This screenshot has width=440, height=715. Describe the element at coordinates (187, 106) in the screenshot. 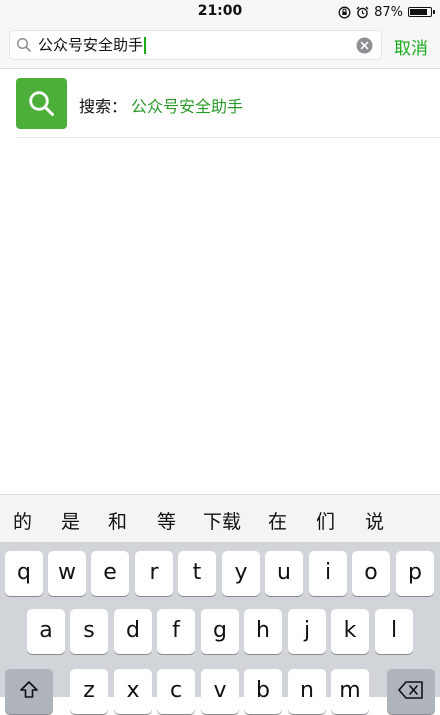

I see `result-query: 公众号安全助手` at that location.